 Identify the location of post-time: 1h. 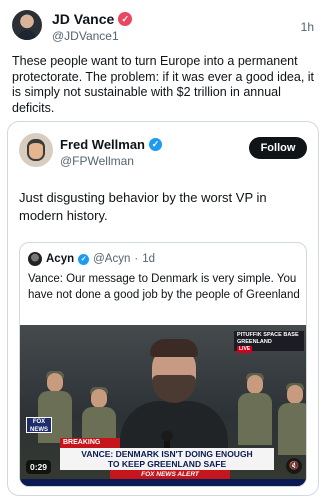
(307, 27).